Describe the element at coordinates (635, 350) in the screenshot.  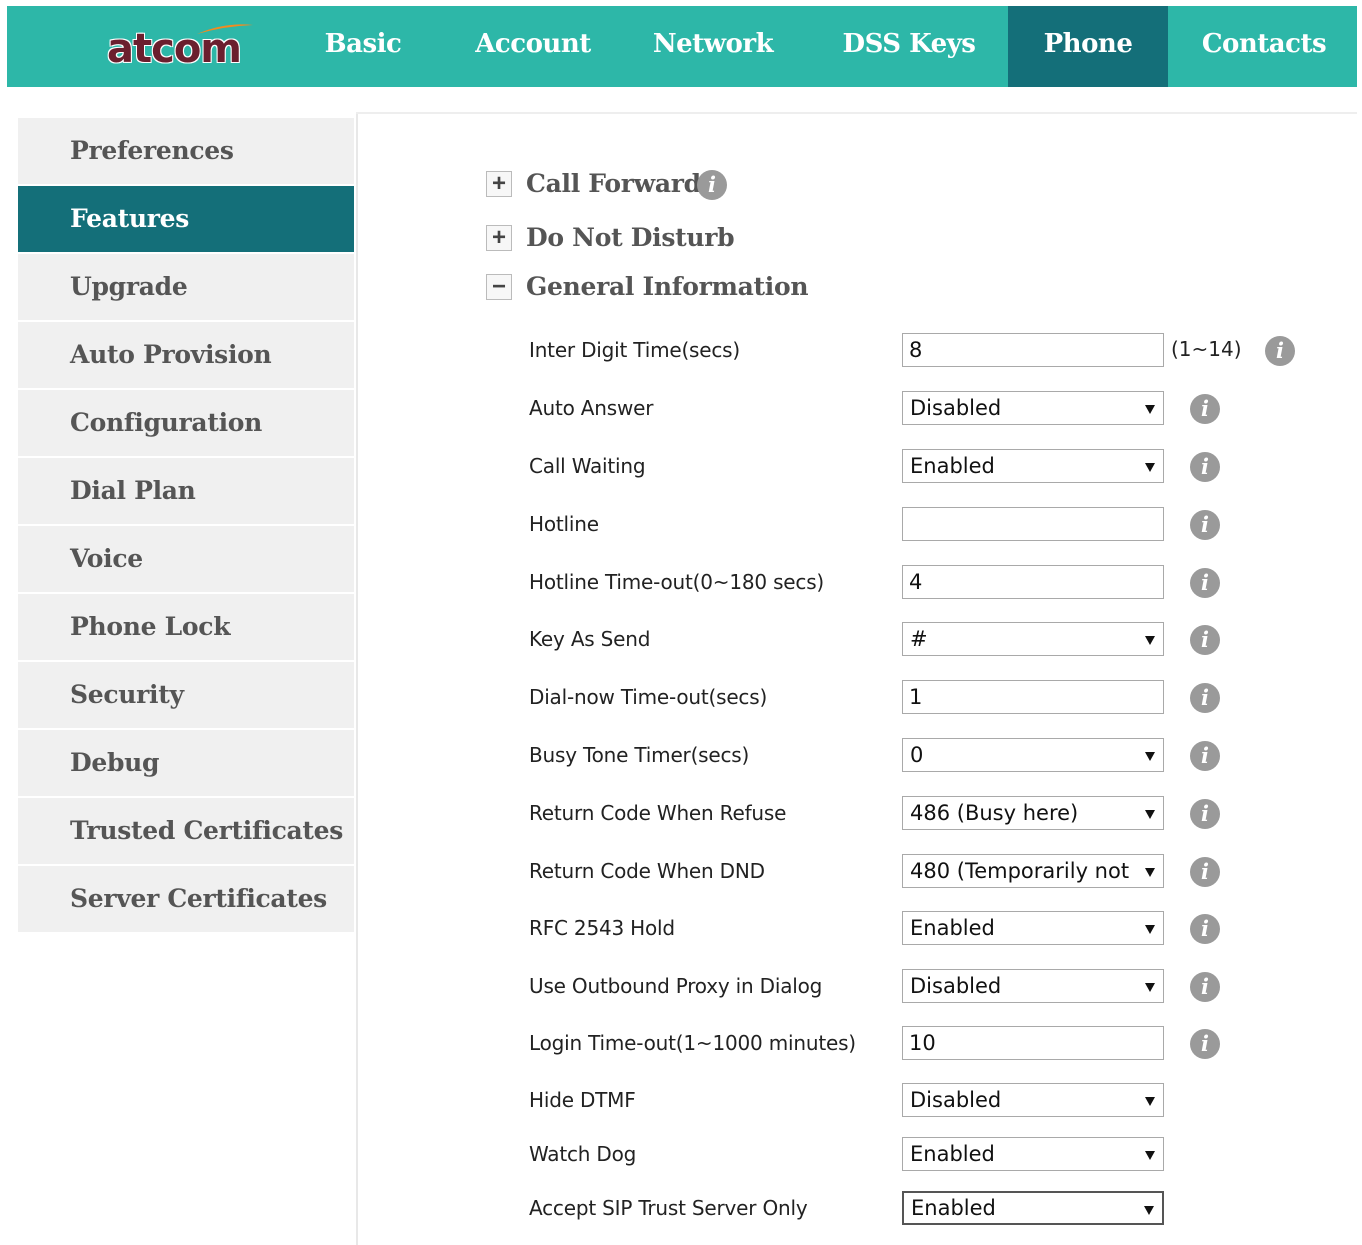
I see `inter-digit-time-label: Inter Digit Time(secs)` at that location.